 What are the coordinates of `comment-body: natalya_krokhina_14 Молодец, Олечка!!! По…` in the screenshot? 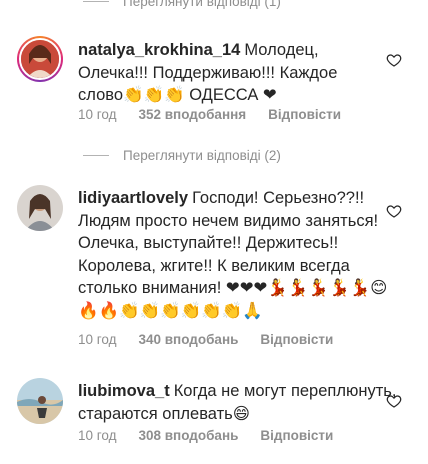 It's located at (228, 73).